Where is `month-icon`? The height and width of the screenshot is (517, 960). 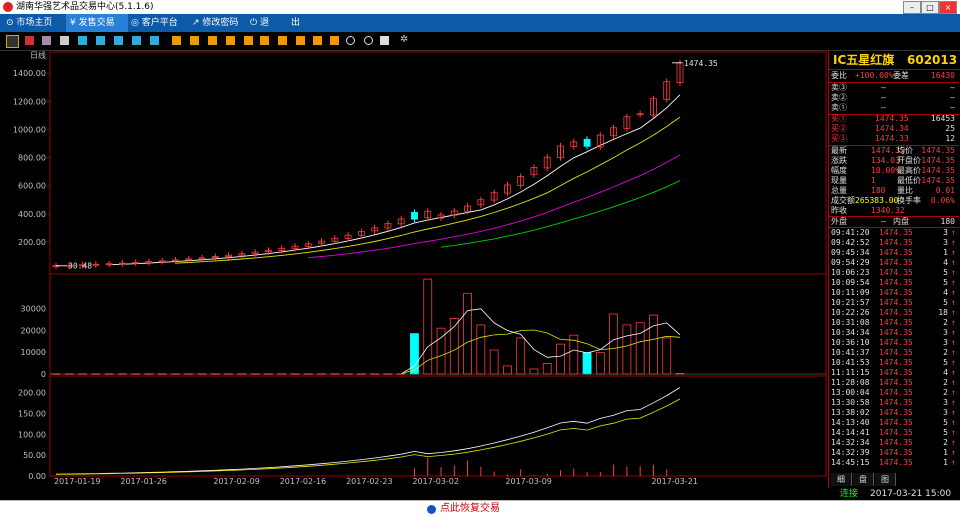
month-icon is located at coordinates (212, 40).